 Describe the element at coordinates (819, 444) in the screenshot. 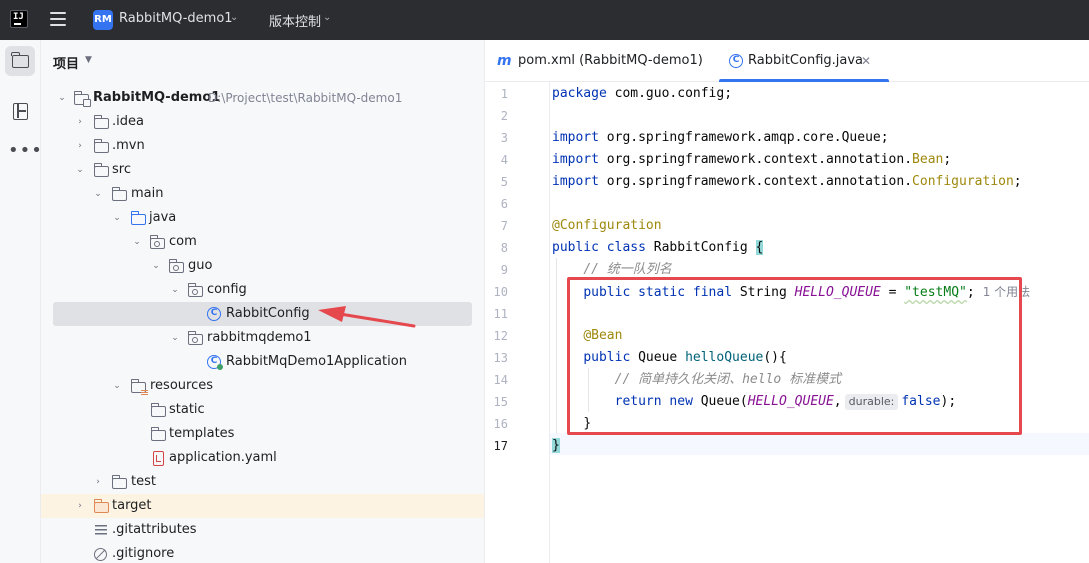

I see `current-line-highlight` at that location.